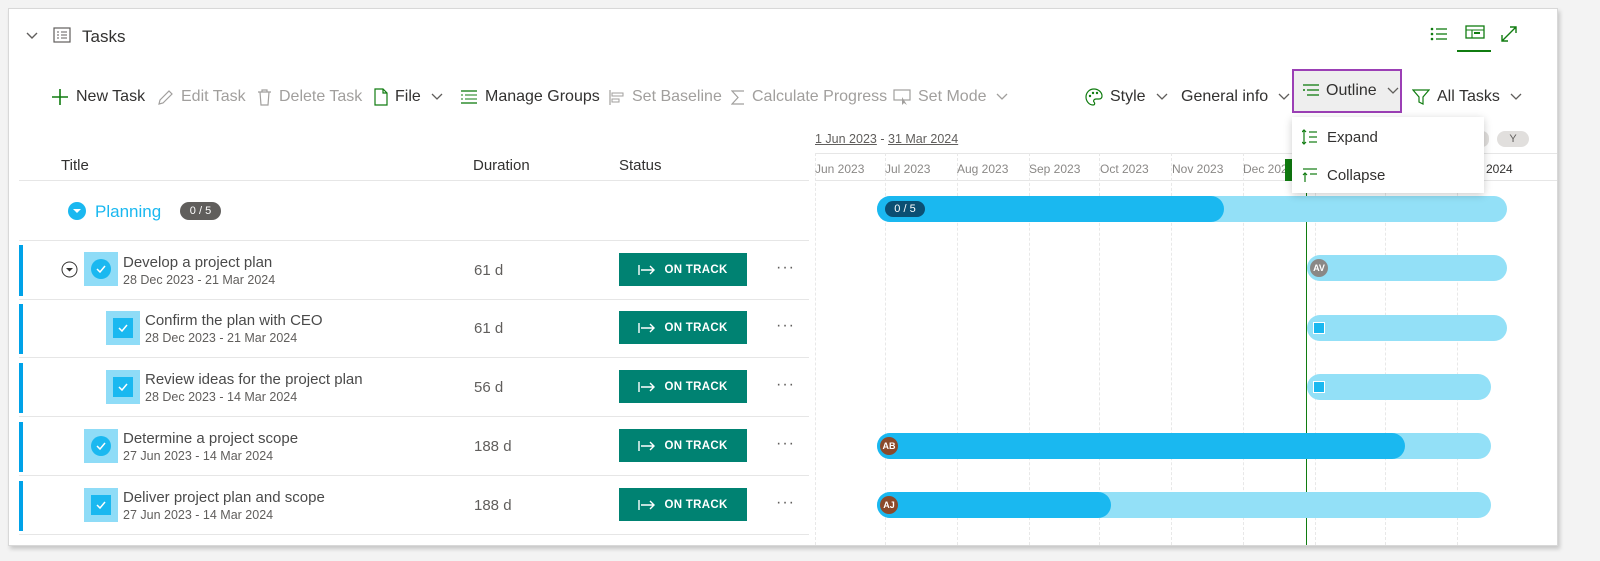 The image size is (1600, 561). I want to click on all-tasks-label: All Tasks, so click(1468, 96).